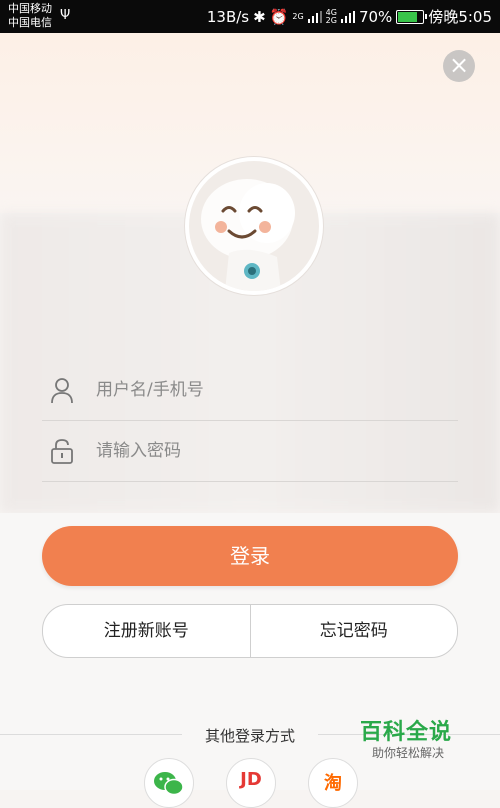  I want to click on carrier-1: 中国移动, so click(30, 8).